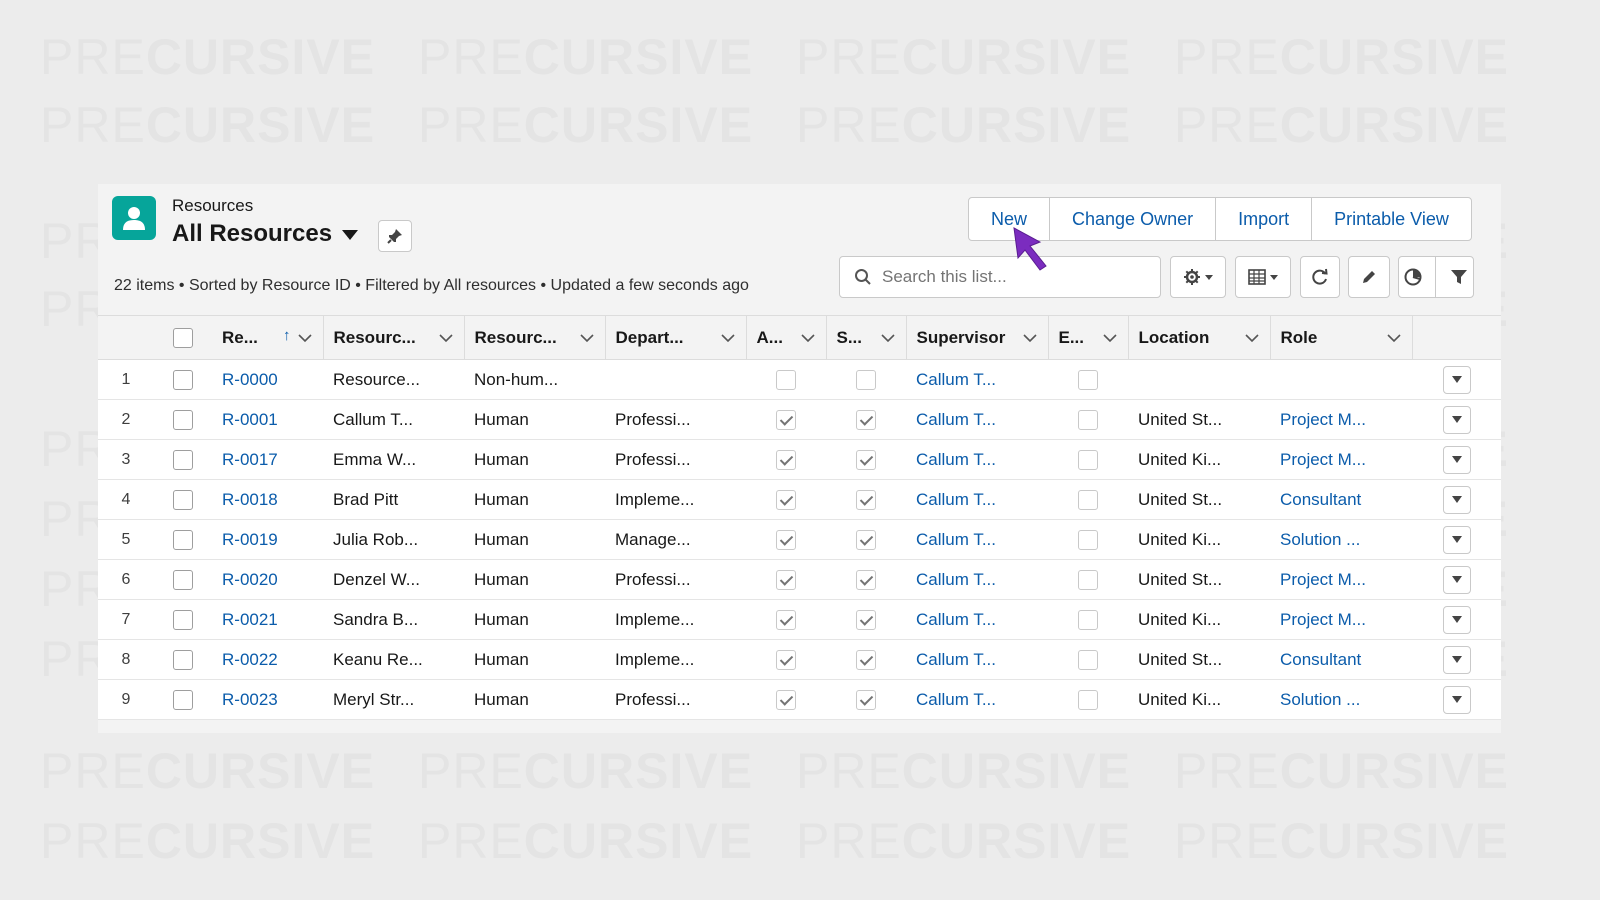  I want to click on printable-view-button: Printable View, so click(1391, 219).